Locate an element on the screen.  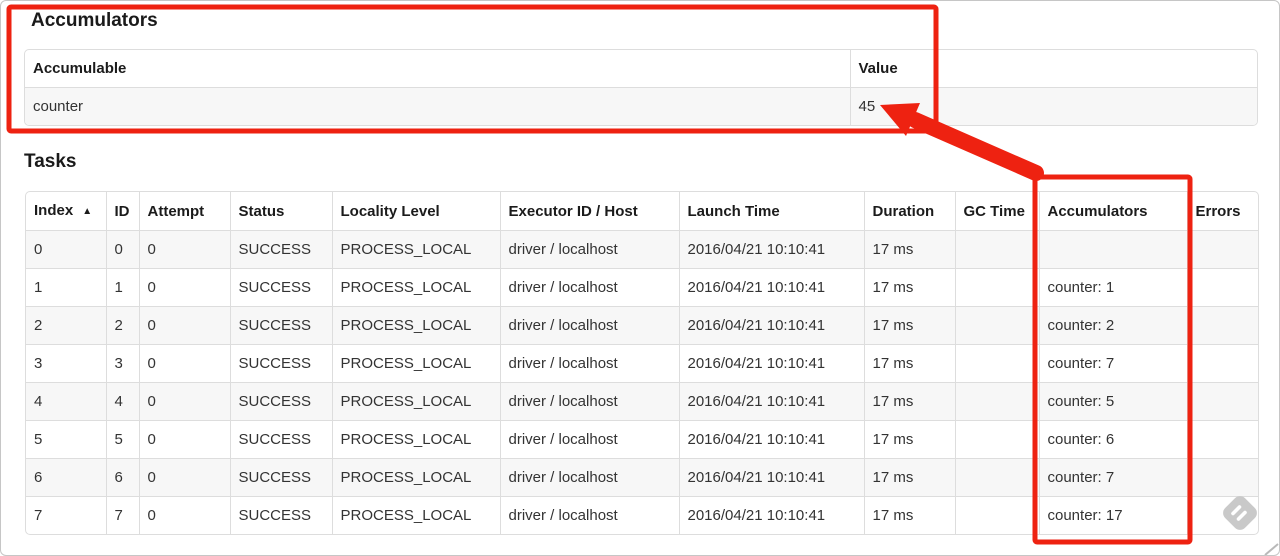
cell-index: 3 is located at coordinates (66, 363).